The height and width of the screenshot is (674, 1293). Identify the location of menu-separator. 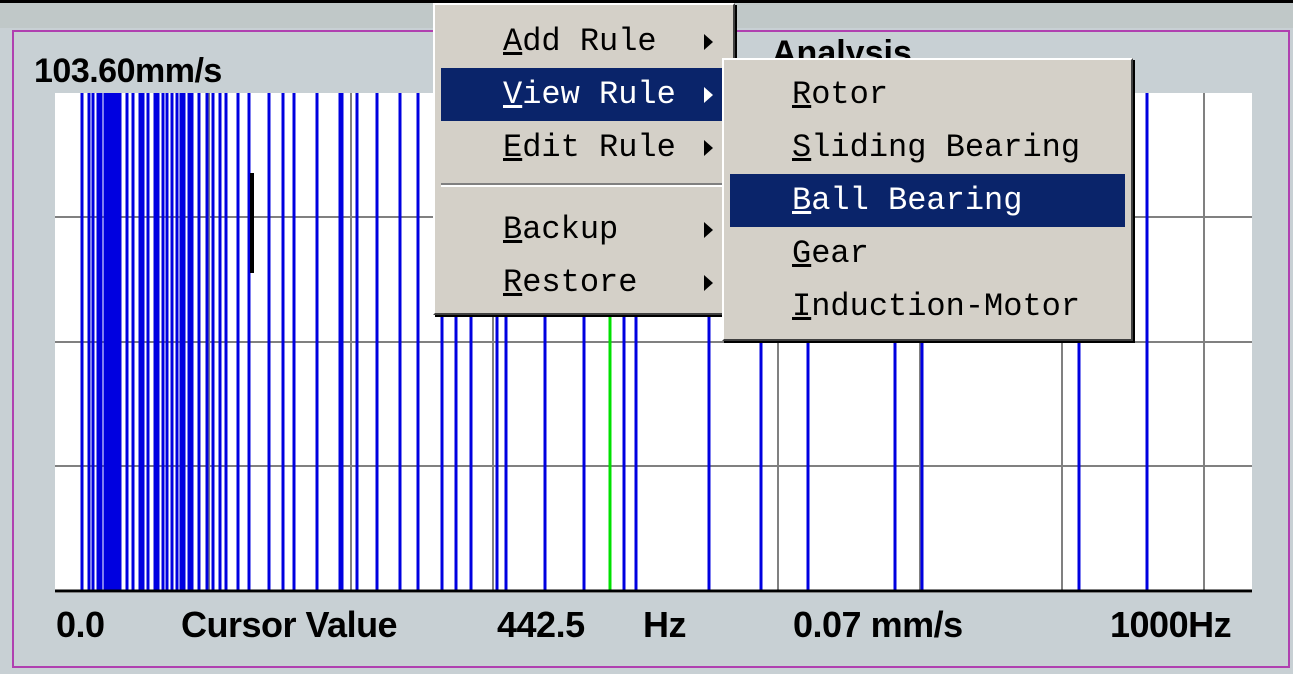
(584, 185).